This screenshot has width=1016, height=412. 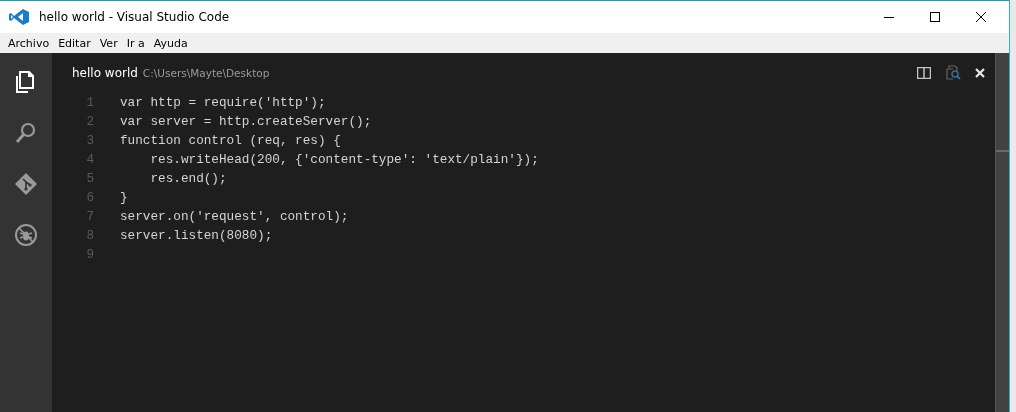 I want to click on maximize-icon, so click(x=935, y=17).